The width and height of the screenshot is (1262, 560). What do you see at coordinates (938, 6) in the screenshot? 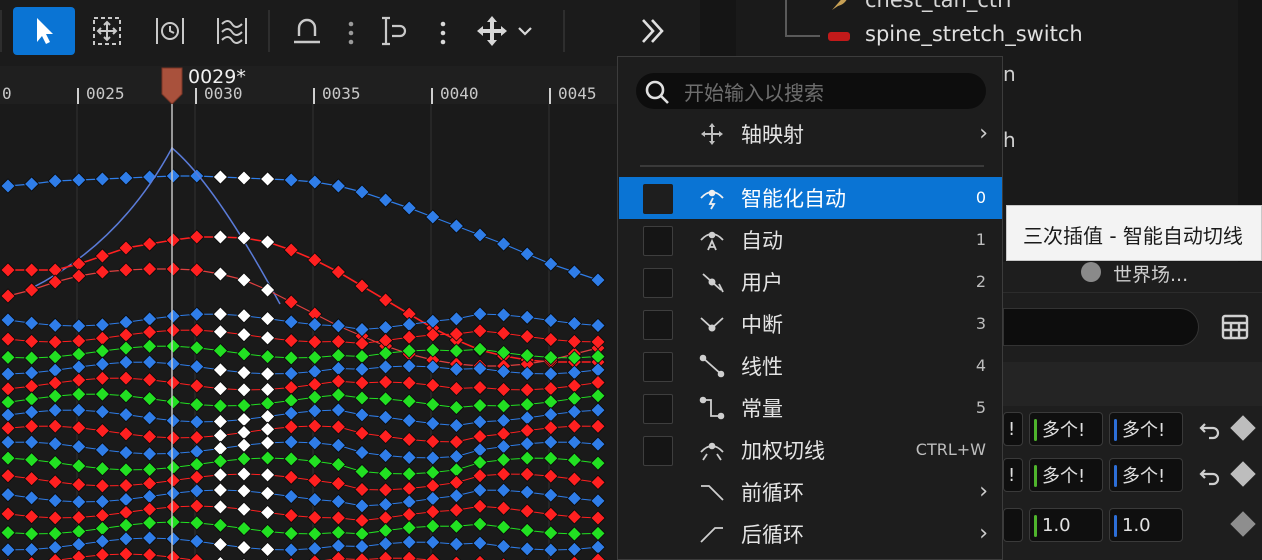
I see `outliner-item-chest: chest_tan_ctrl` at bounding box center [938, 6].